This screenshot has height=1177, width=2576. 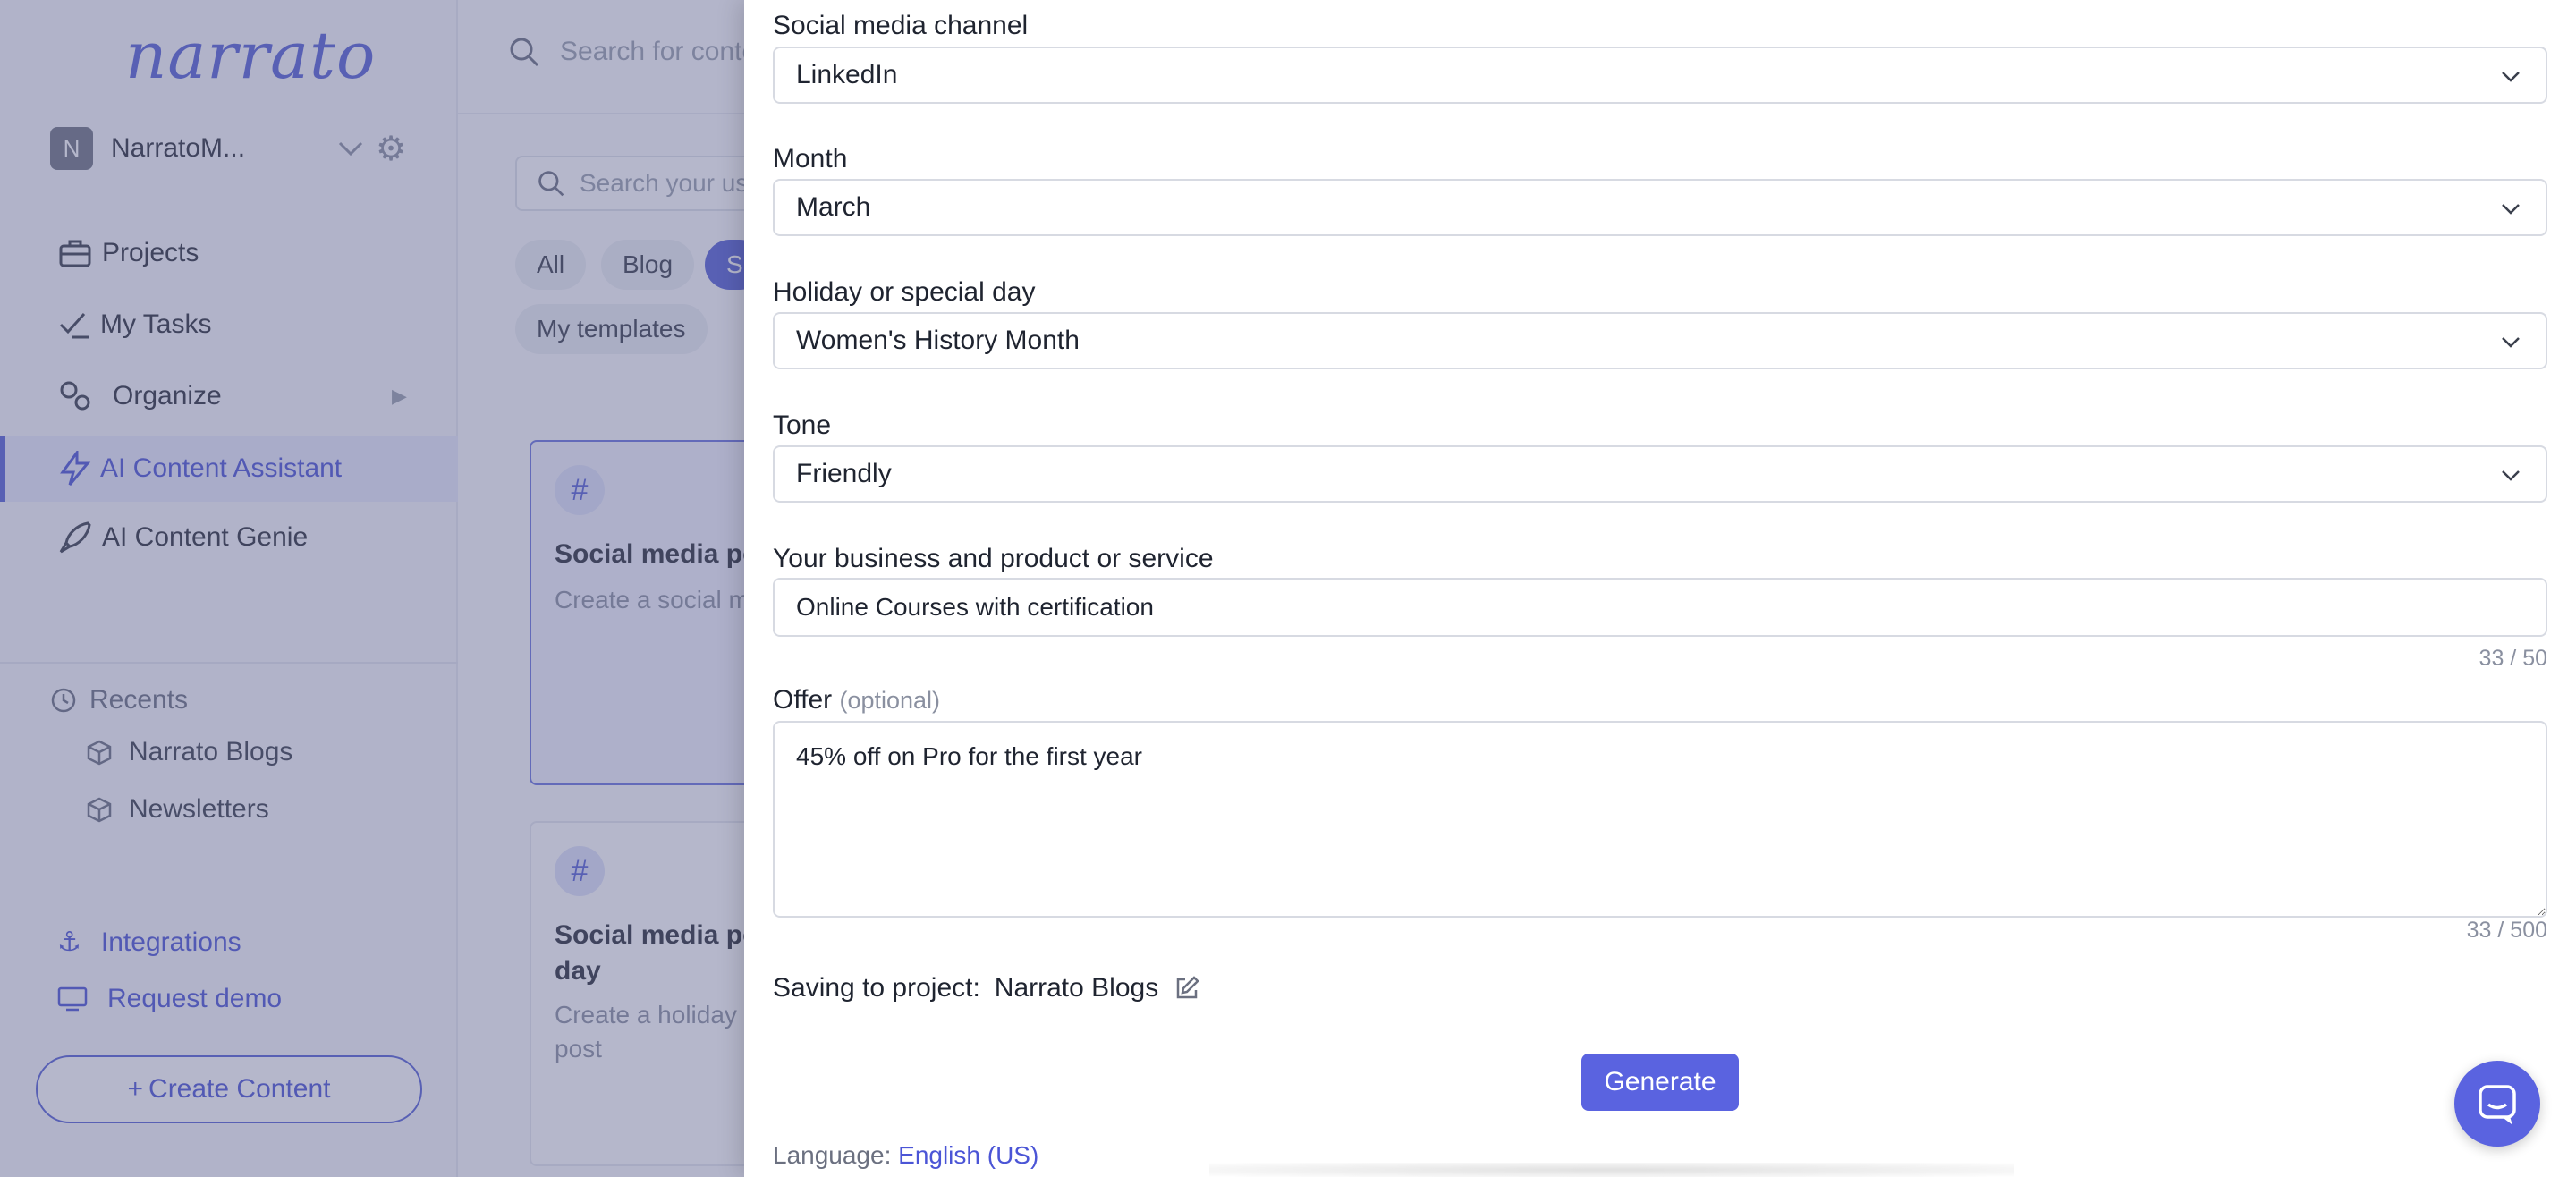 I want to click on saving-label: Saving to project:, so click(x=876, y=988).